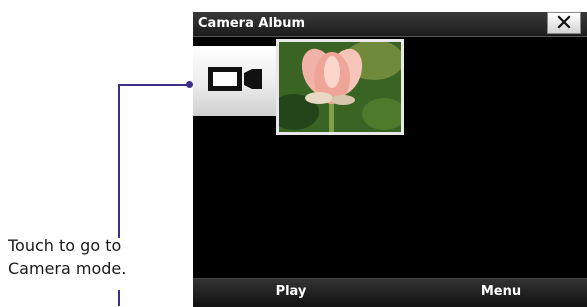 The width and height of the screenshot is (587, 307). What do you see at coordinates (88, 257) in the screenshot?
I see `callout-caption: Touch to go to Camera mode.` at bounding box center [88, 257].